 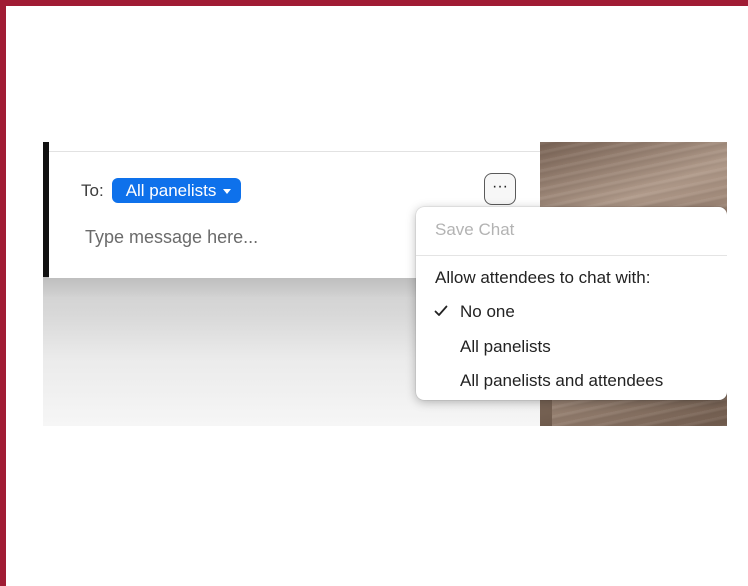 What do you see at coordinates (543, 277) in the screenshot?
I see `menu-section-heading: Allow attendees to chat with:` at bounding box center [543, 277].